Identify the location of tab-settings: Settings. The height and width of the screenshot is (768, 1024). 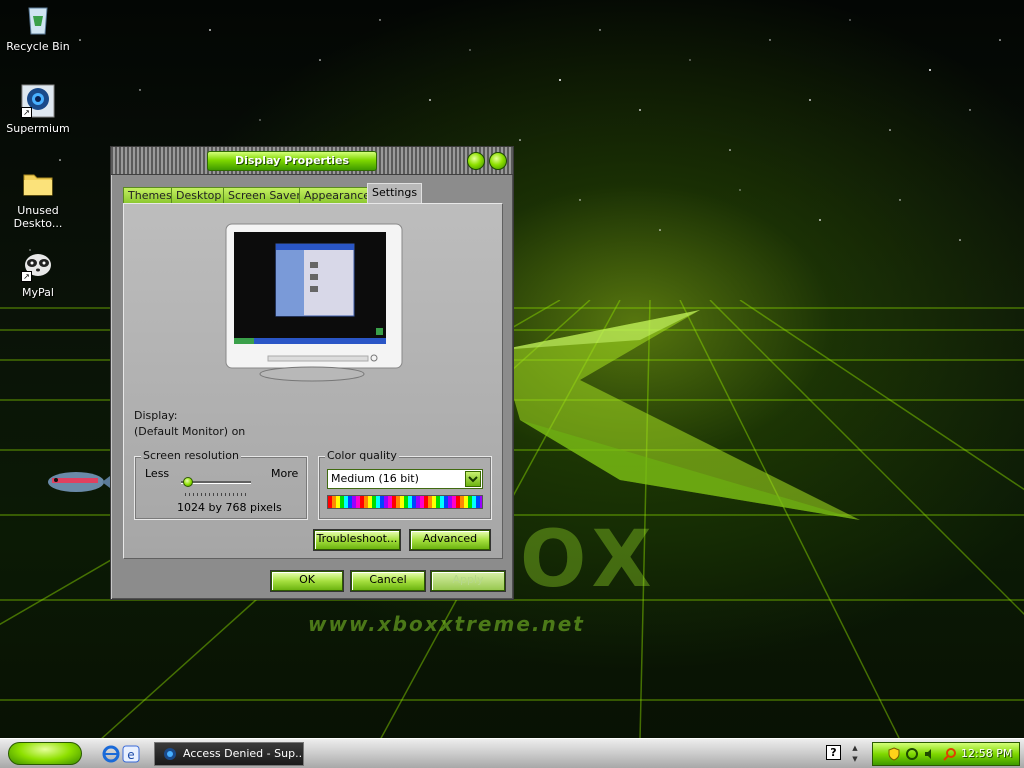
(395, 193).